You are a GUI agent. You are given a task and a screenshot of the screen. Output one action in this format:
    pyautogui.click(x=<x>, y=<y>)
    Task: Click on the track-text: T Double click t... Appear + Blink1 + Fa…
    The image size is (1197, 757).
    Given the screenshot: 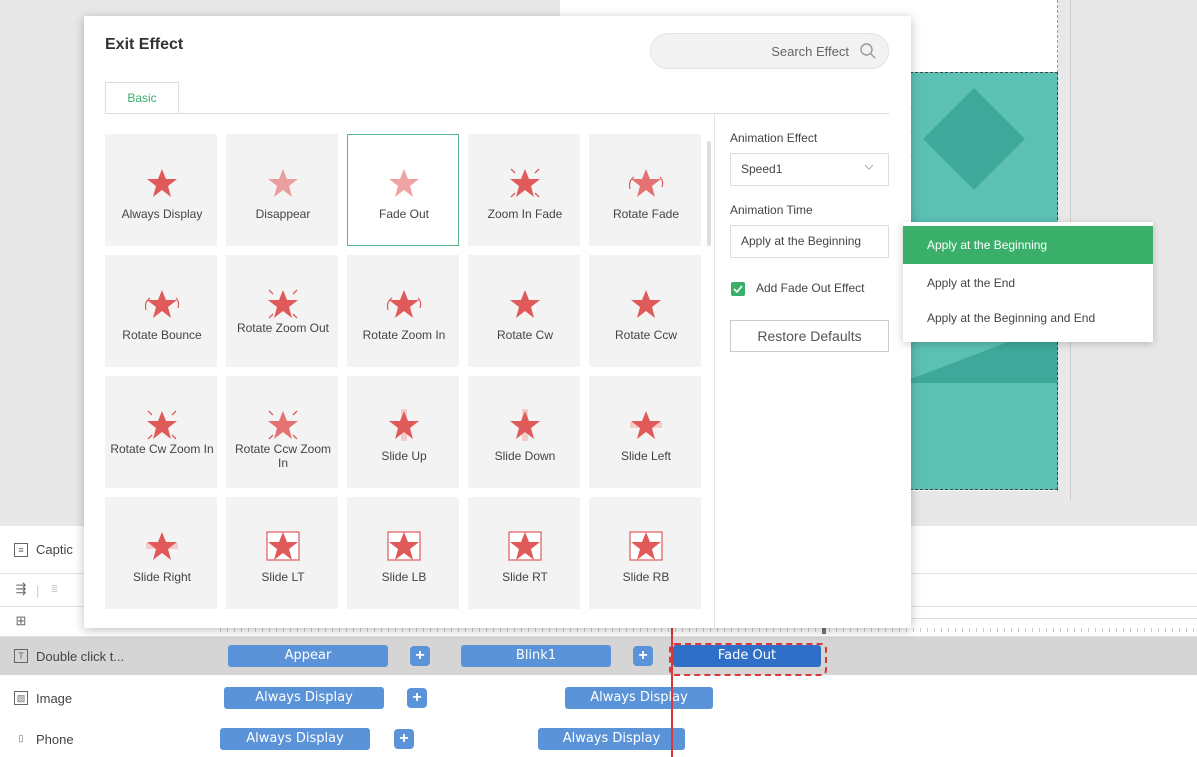 What is the action you would take?
    pyautogui.click(x=598, y=656)
    